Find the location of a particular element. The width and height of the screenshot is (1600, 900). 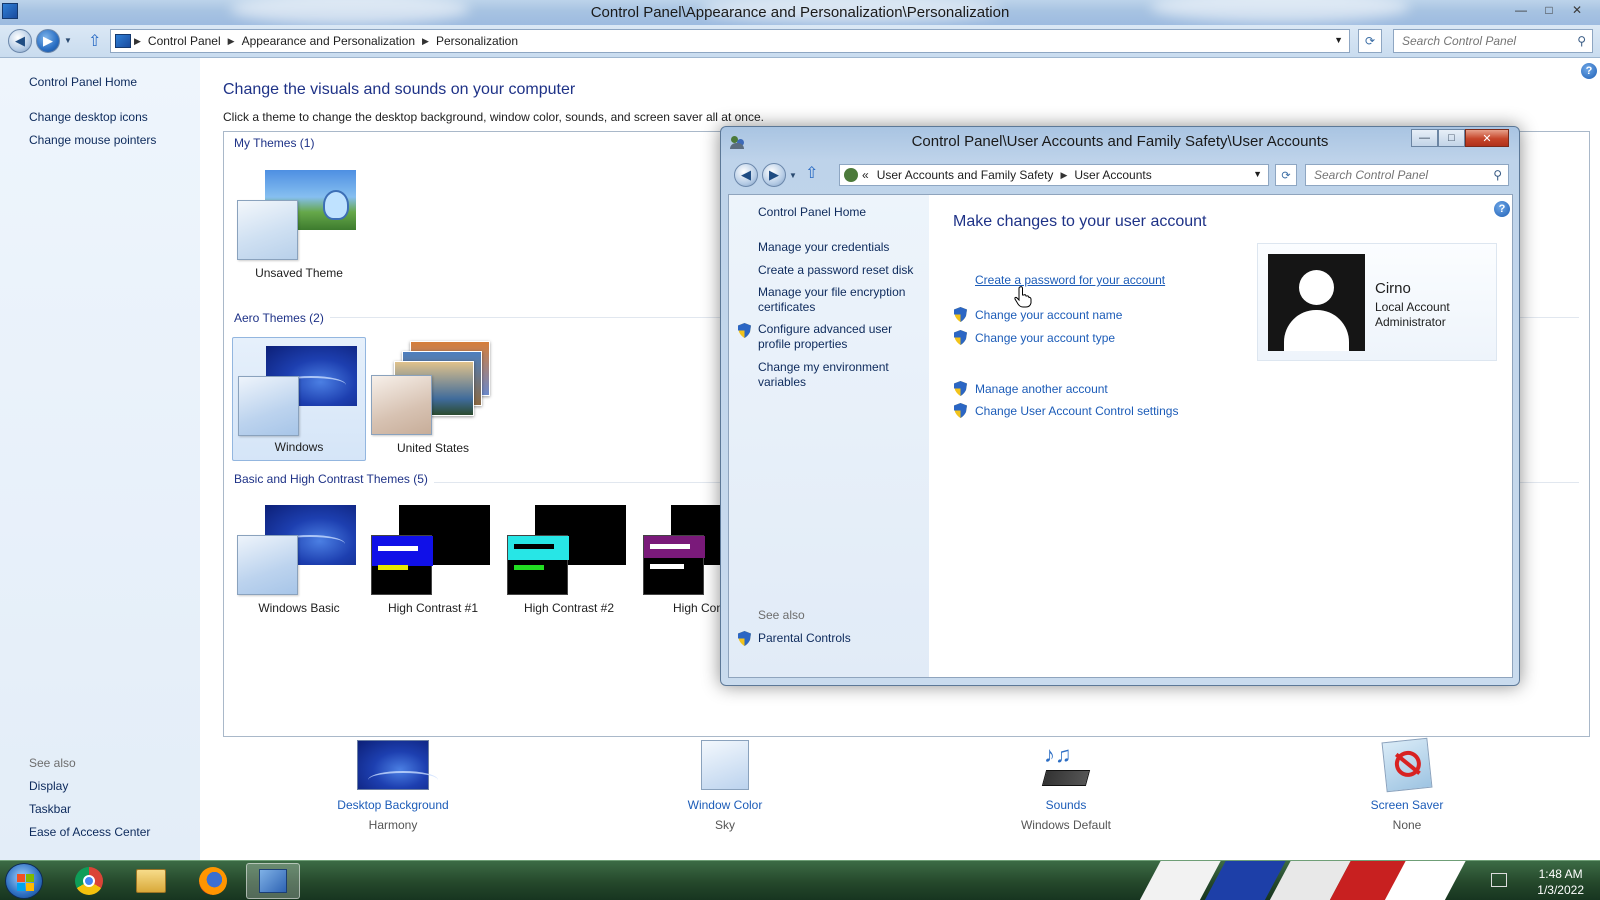

sidebar-environment-variables: Change my environment variables is located at coordinates (840, 375).